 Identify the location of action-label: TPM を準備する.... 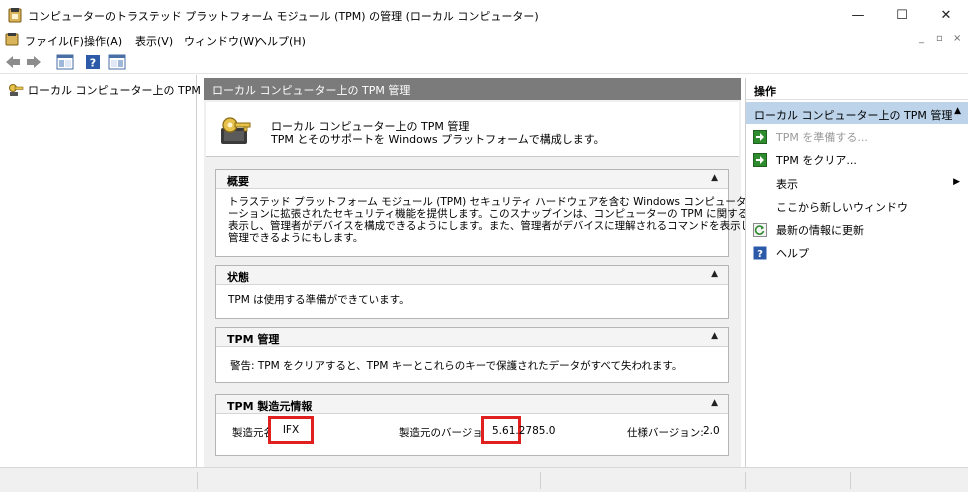
(822, 137).